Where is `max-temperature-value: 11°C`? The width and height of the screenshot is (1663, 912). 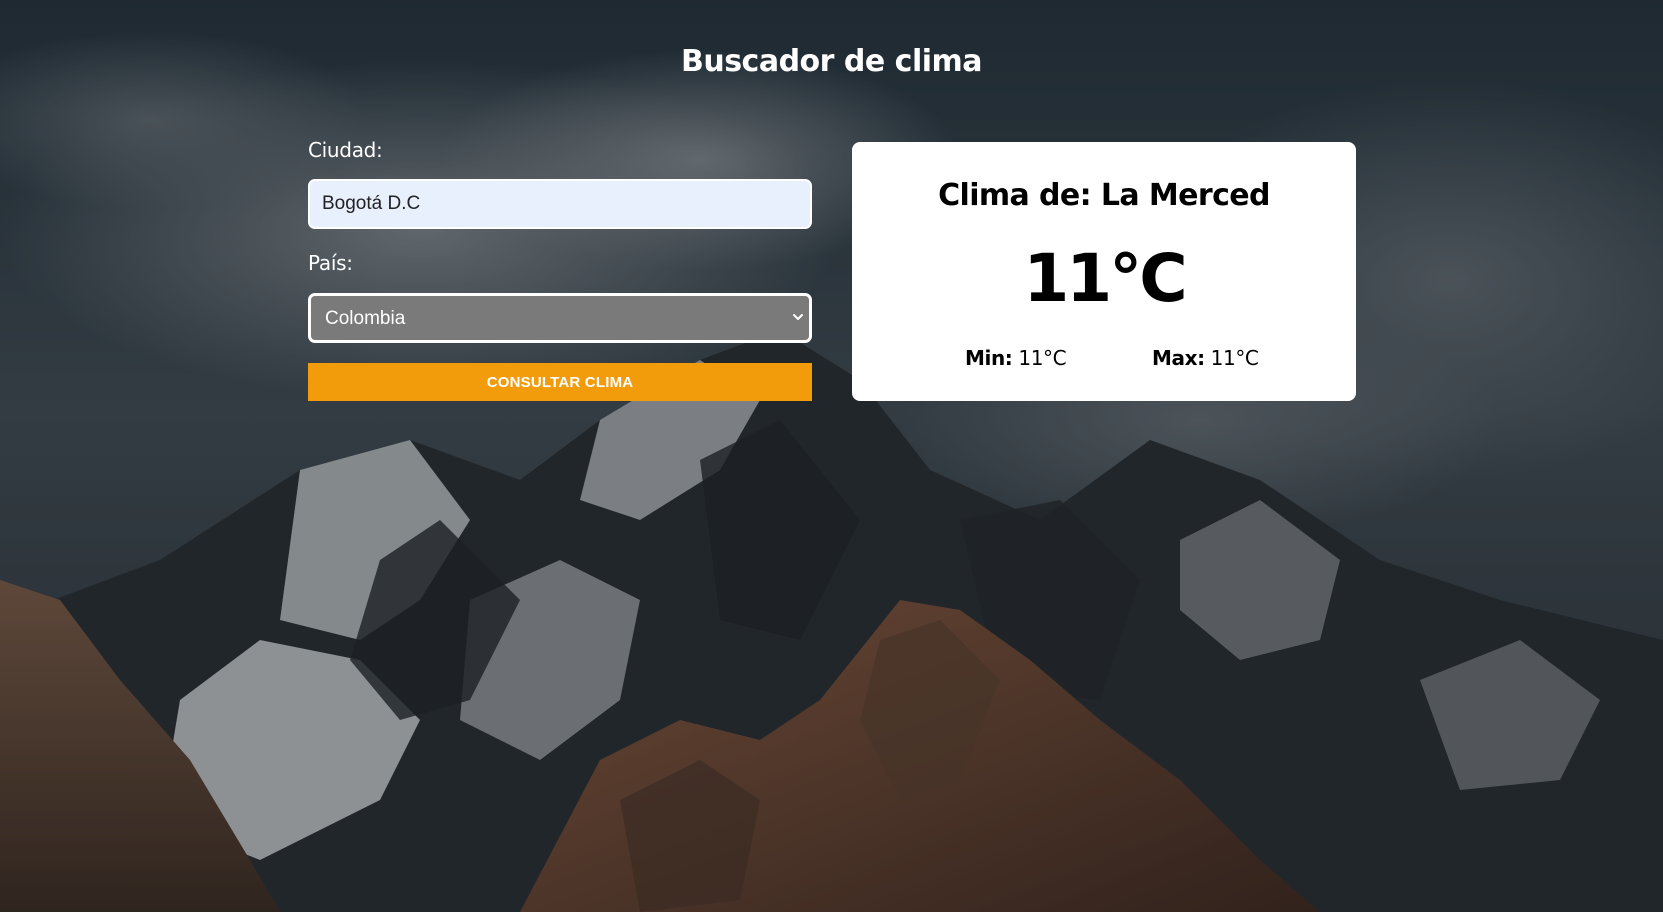
max-temperature-value: 11°C is located at coordinates (1234, 358).